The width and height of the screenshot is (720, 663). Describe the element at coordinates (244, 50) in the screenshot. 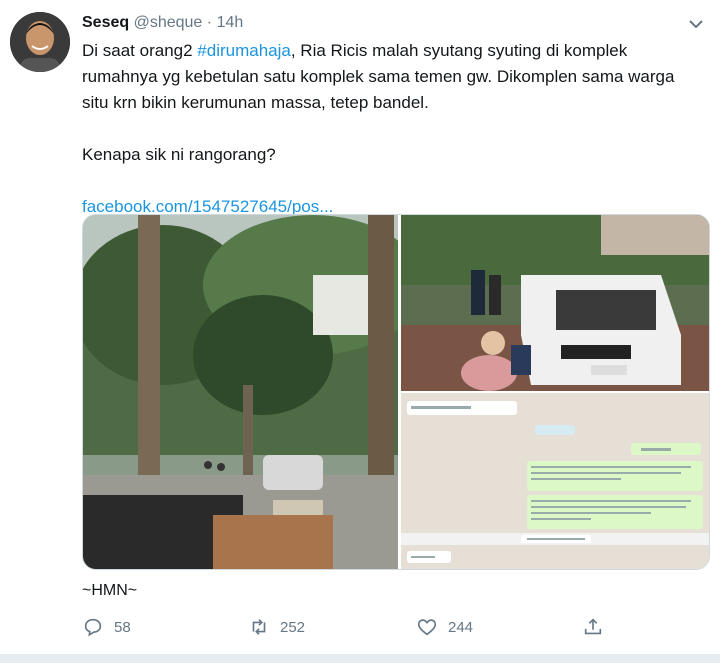

I see `hashtag-link: #dirumahaja` at that location.